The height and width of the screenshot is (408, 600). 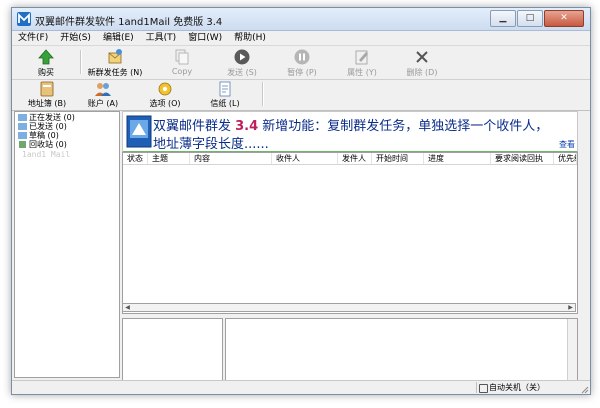 What do you see at coordinates (205, 38) in the screenshot?
I see `menu-window: 窗口(W)` at bounding box center [205, 38].